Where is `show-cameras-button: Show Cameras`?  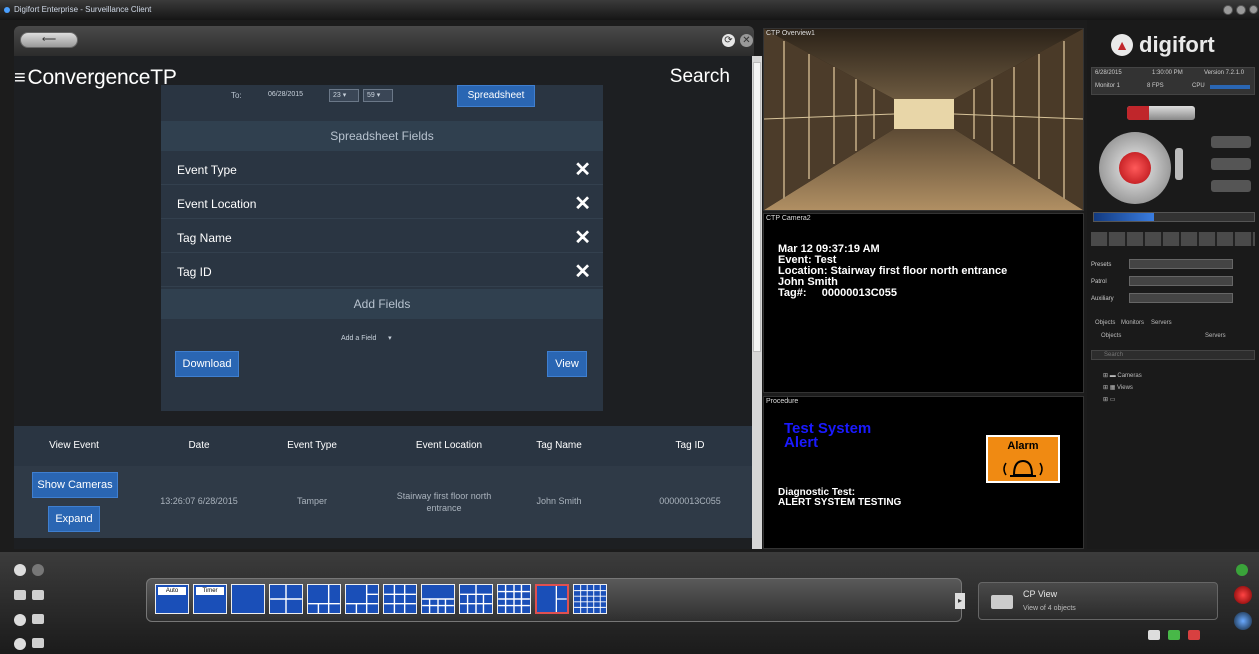 show-cameras-button: Show Cameras is located at coordinates (75, 485).